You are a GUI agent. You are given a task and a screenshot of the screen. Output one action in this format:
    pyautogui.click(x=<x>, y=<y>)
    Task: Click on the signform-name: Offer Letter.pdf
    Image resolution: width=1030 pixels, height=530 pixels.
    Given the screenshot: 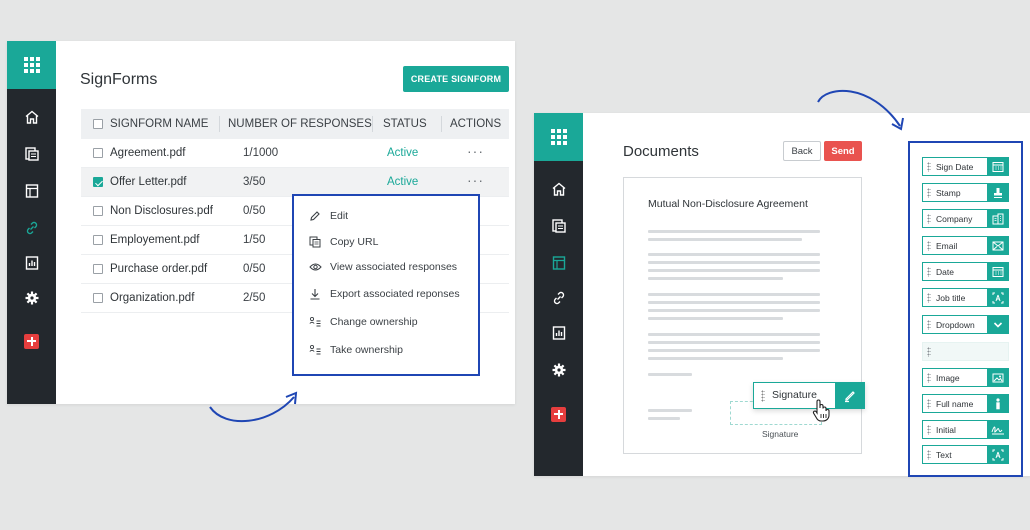 What is the action you would take?
    pyautogui.click(x=148, y=182)
    